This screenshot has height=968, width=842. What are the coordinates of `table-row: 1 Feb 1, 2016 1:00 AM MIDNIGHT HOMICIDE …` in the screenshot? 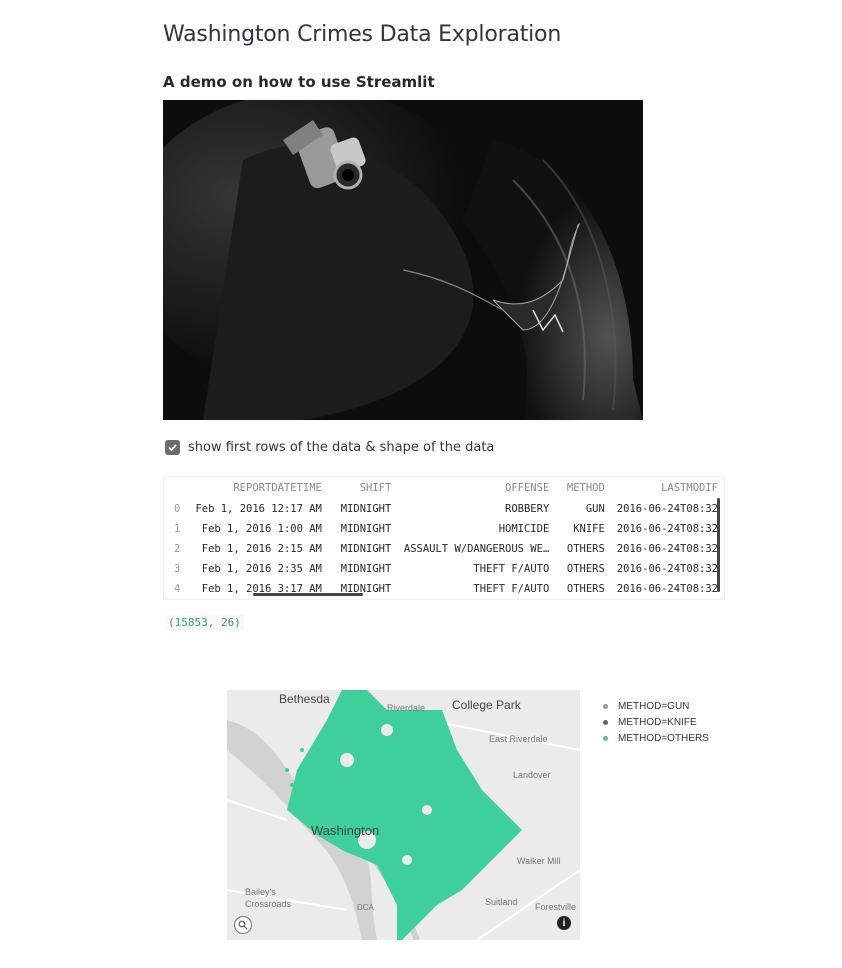 It's located at (444, 529).